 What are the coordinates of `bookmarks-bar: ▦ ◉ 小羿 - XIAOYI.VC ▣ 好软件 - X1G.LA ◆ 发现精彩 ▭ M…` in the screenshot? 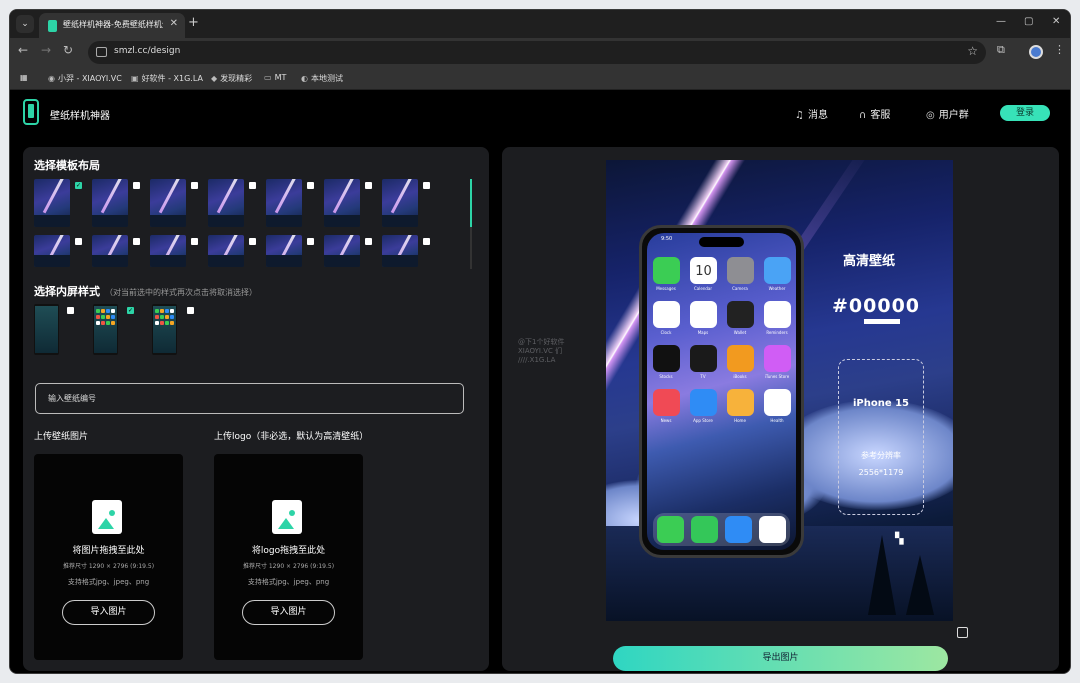 It's located at (540, 78).